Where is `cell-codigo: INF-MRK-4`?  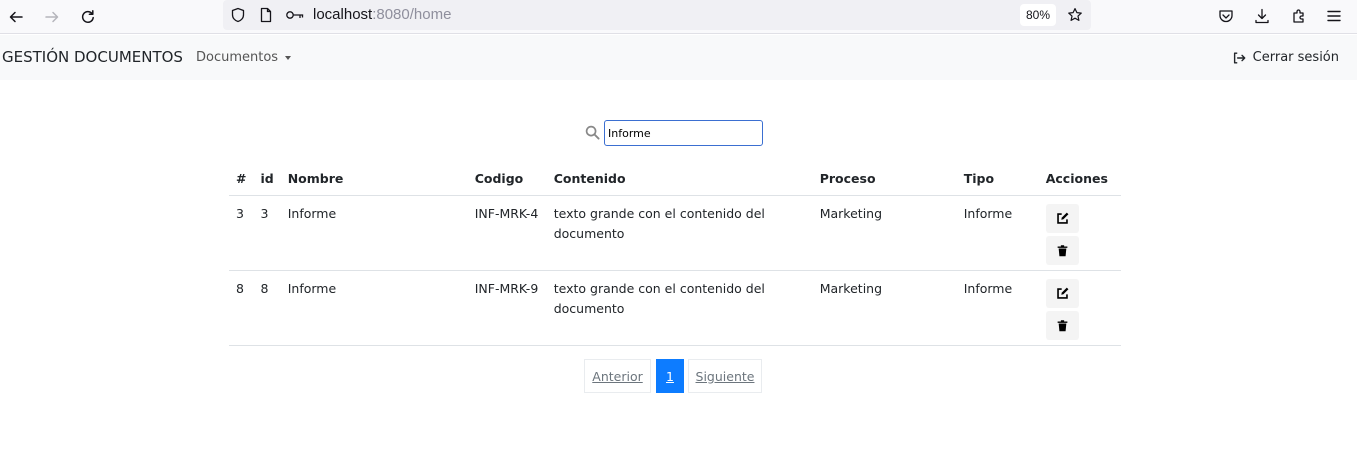
cell-codigo: INF-MRK-4 is located at coordinates (507, 233).